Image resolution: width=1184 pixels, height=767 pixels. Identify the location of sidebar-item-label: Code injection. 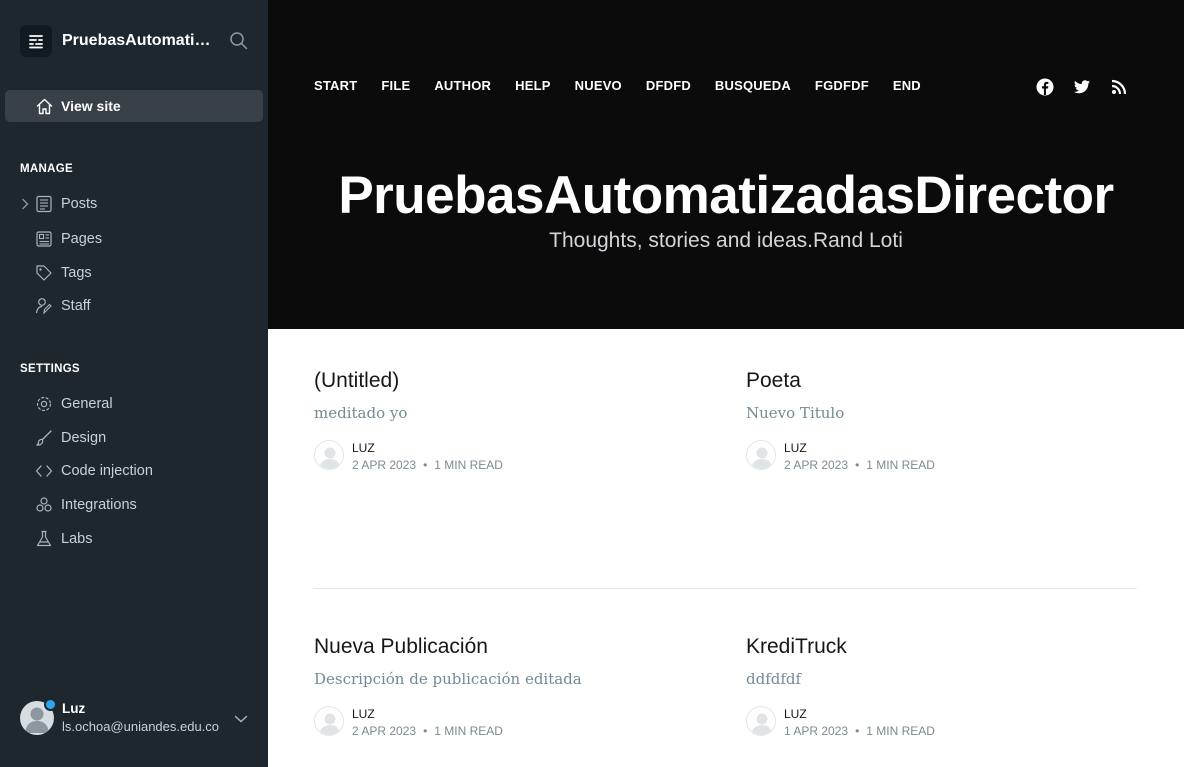
(107, 471).